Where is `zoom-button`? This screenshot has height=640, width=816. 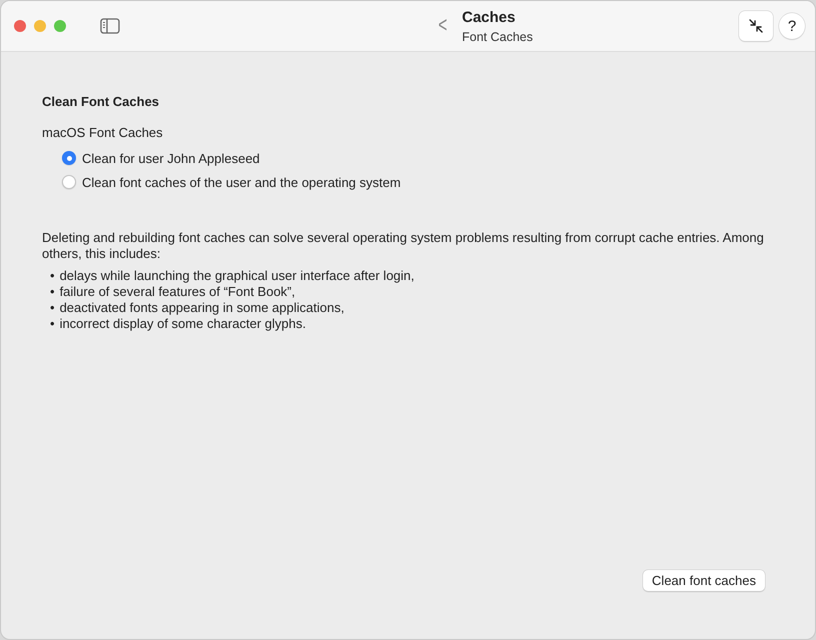 zoom-button is located at coordinates (60, 26).